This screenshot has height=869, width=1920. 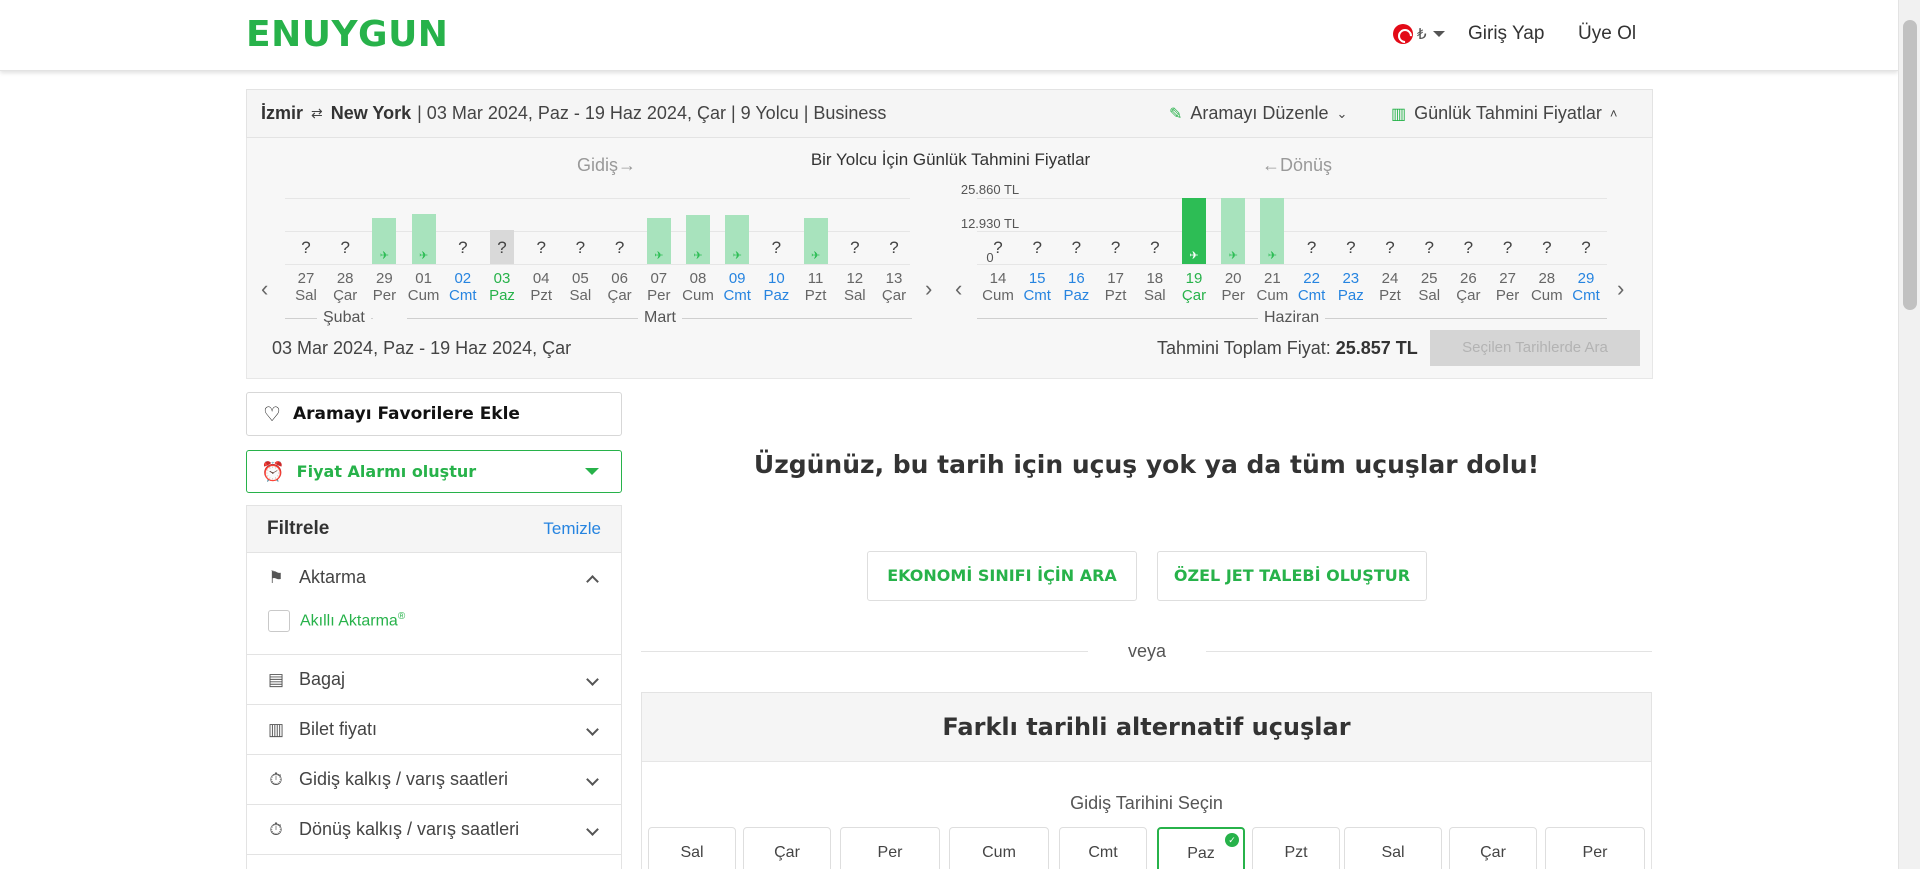 What do you see at coordinates (1312, 287) in the screenshot?
I see `calendar-day-label: 22 Cmt` at bounding box center [1312, 287].